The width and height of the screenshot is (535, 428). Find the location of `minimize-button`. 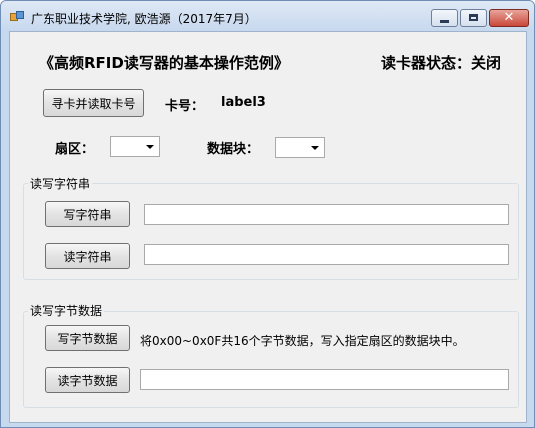

minimize-button is located at coordinates (444, 18).